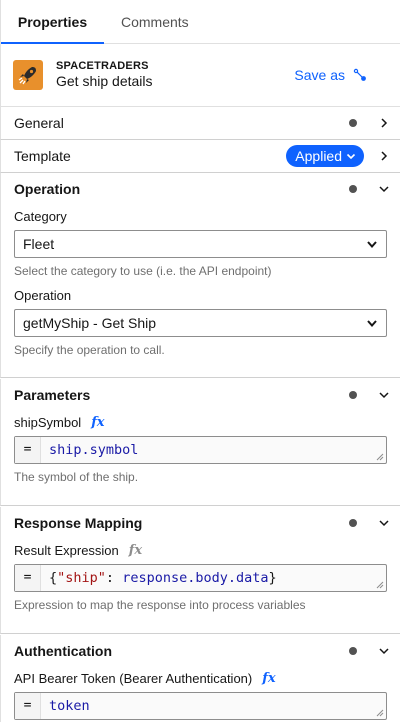 The image size is (400, 722). I want to click on applied-badge: Applied, so click(325, 156).